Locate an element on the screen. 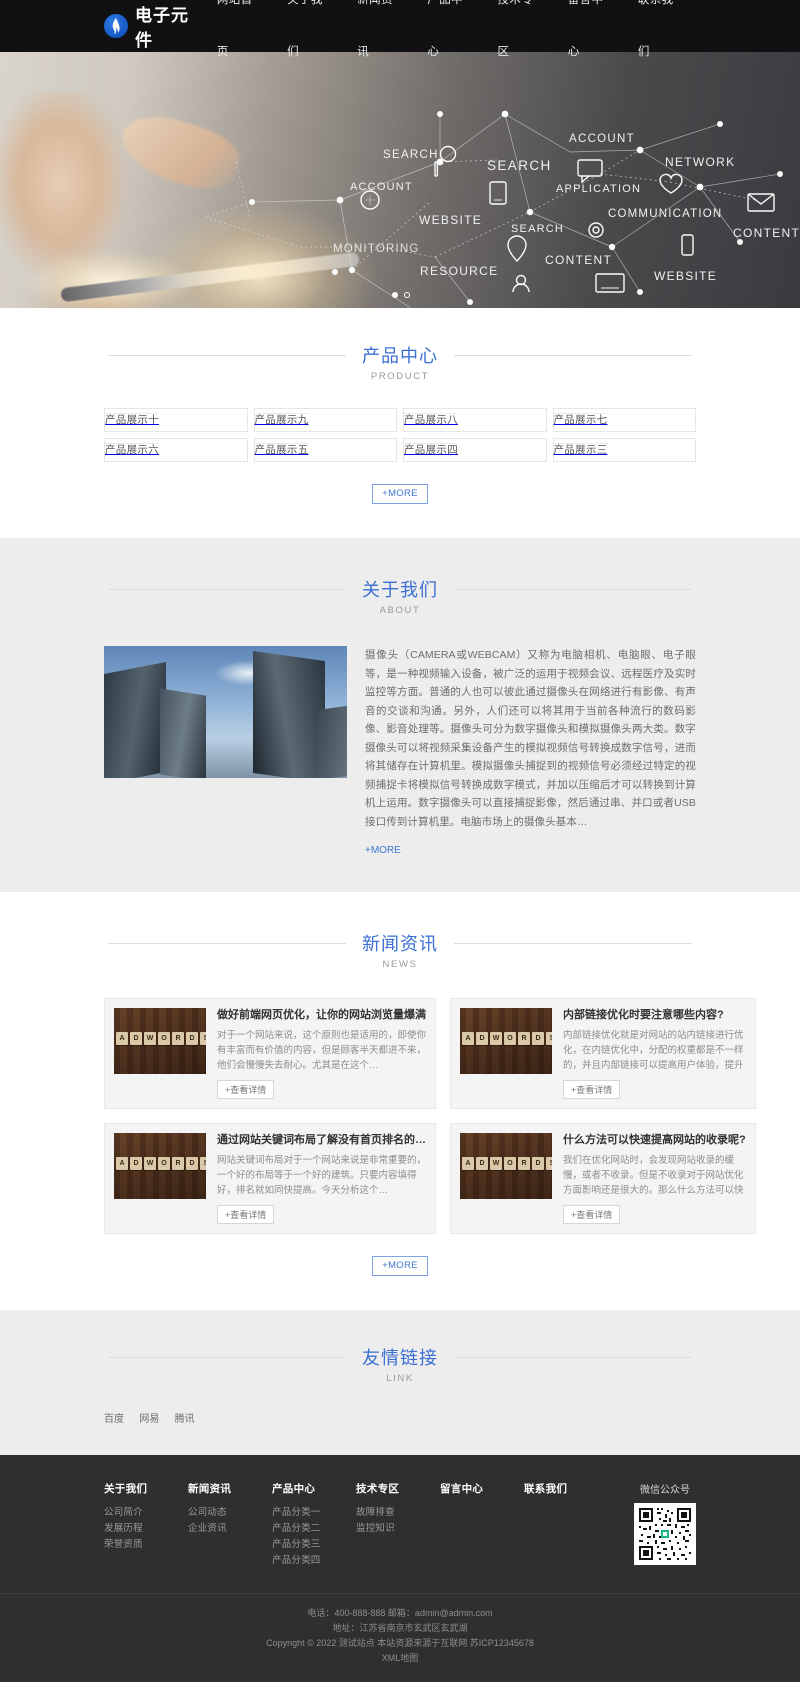 This screenshot has height=1682, width=800. footer-link: 产品分类二 is located at coordinates (314, 1529).